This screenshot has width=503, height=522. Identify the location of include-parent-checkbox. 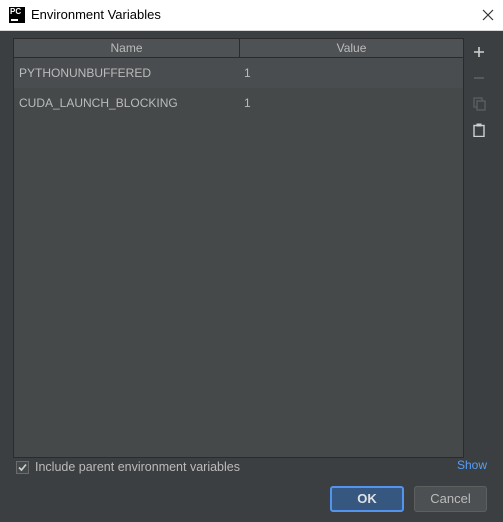
(22, 467).